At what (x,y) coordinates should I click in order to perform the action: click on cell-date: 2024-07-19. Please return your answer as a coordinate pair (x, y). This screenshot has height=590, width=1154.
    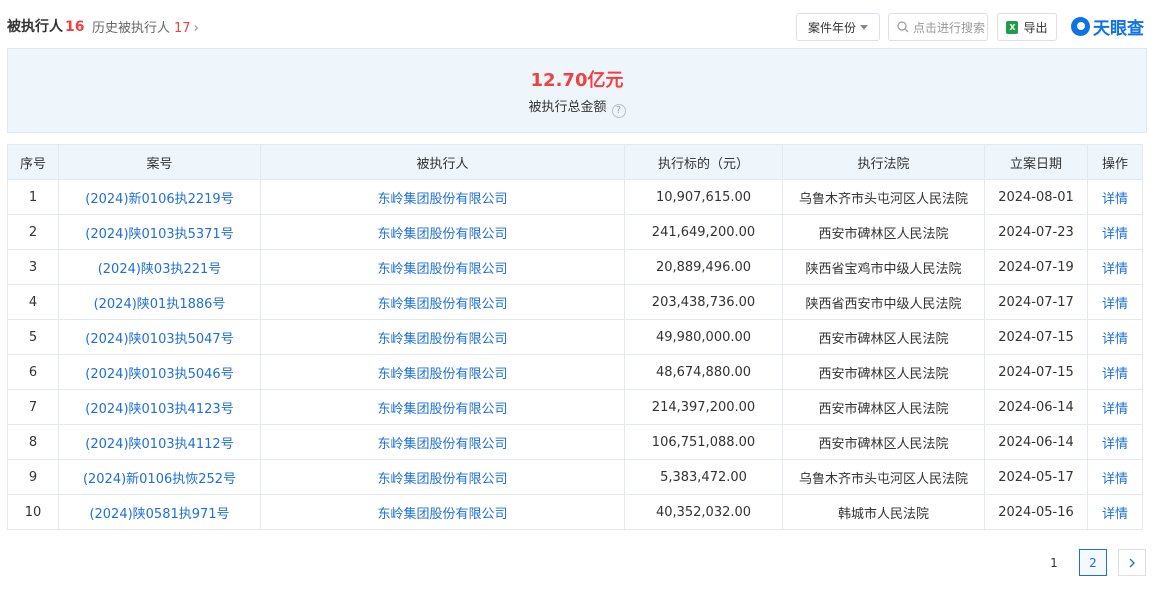
    Looking at the image, I should click on (1036, 267).